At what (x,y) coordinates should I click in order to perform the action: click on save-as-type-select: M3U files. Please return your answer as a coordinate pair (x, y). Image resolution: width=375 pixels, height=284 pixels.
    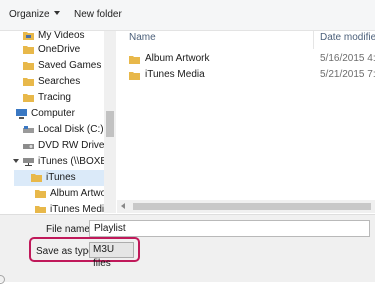
    Looking at the image, I should click on (111, 255).